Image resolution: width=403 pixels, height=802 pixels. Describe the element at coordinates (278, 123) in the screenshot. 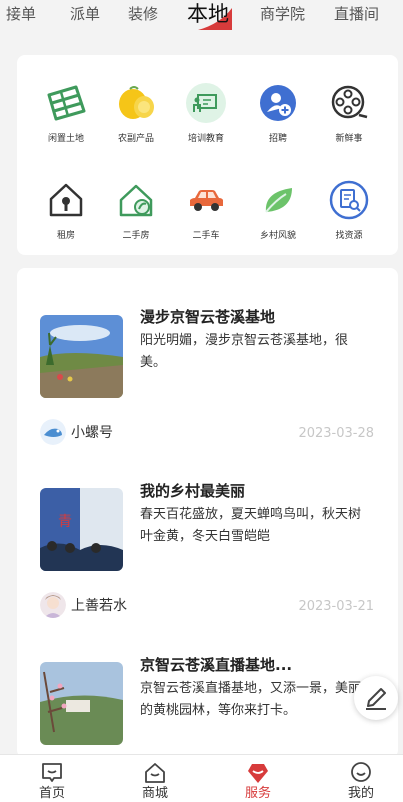

I see `service-recruit: 招聘` at that location.